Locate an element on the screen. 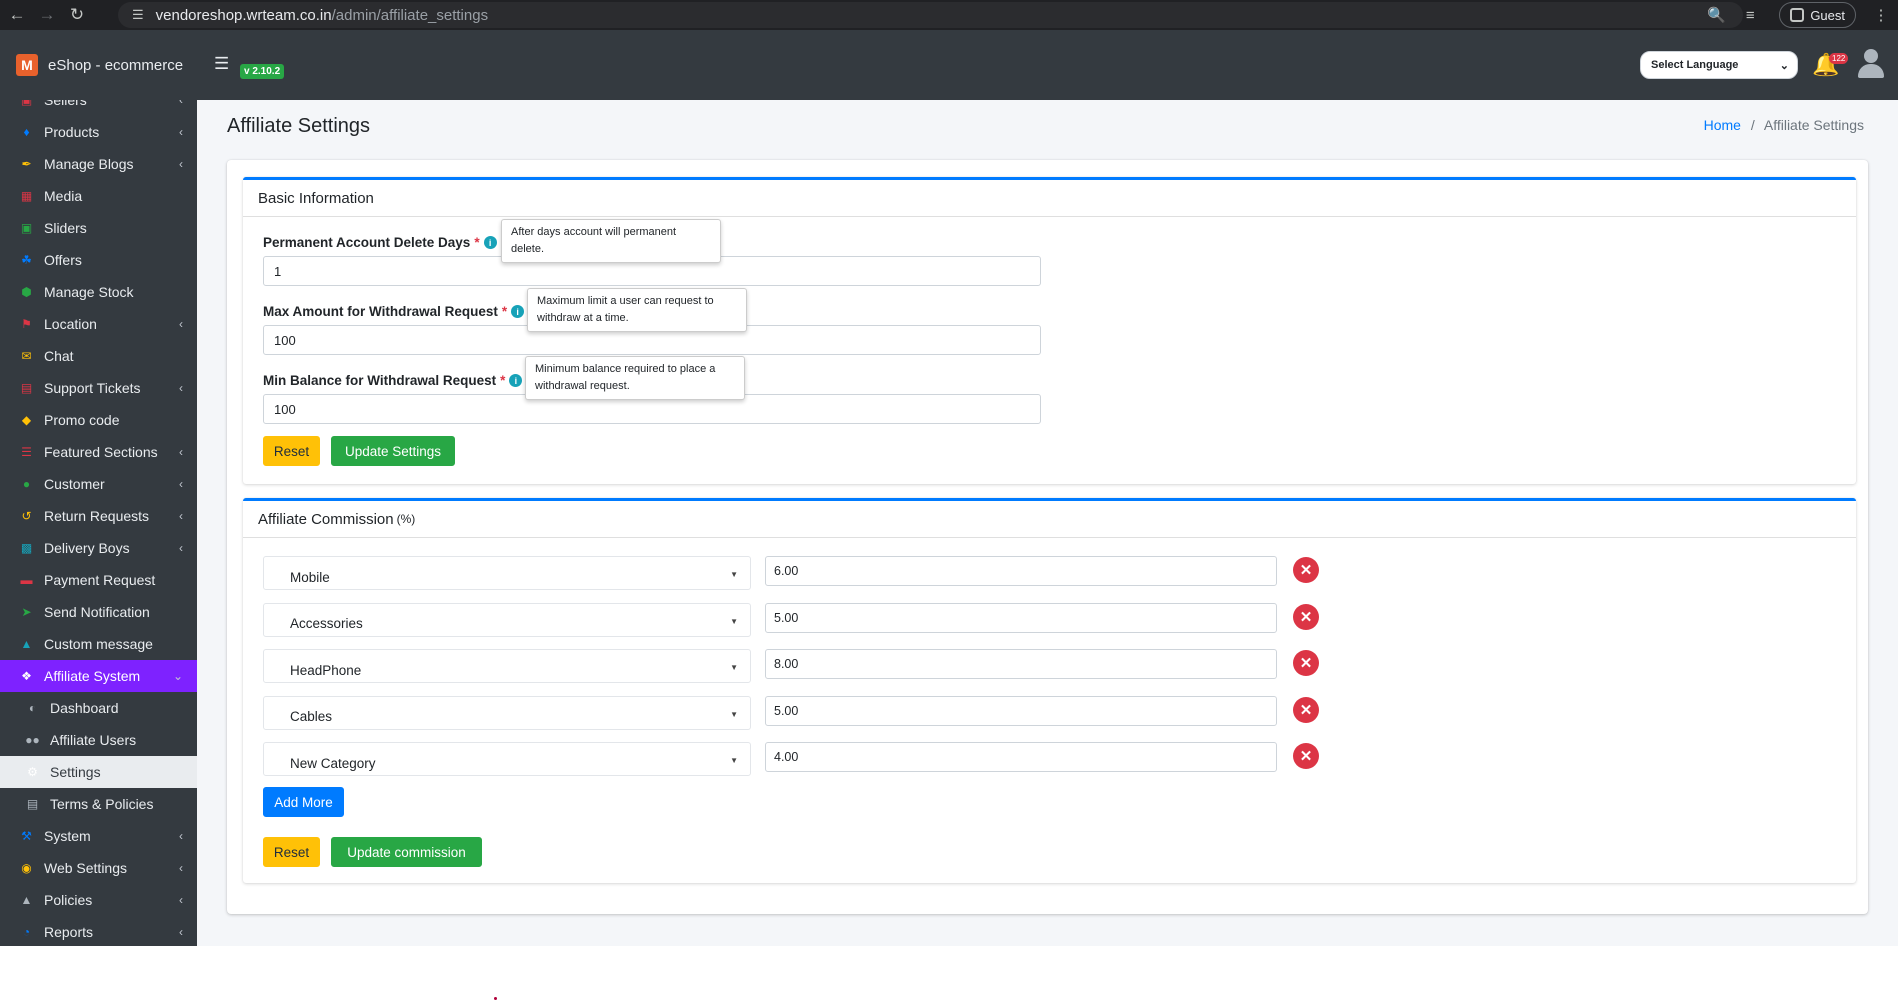 This screenshot has width=1898, height=1001. sidebar-item-label: Sellers is located at coordinates (65, 104).